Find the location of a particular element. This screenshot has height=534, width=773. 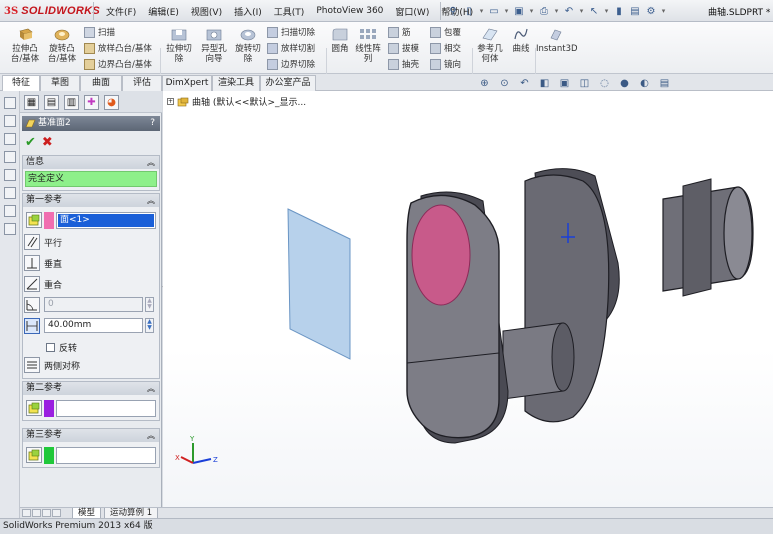

selected-face is located at coordinates (441, 255).